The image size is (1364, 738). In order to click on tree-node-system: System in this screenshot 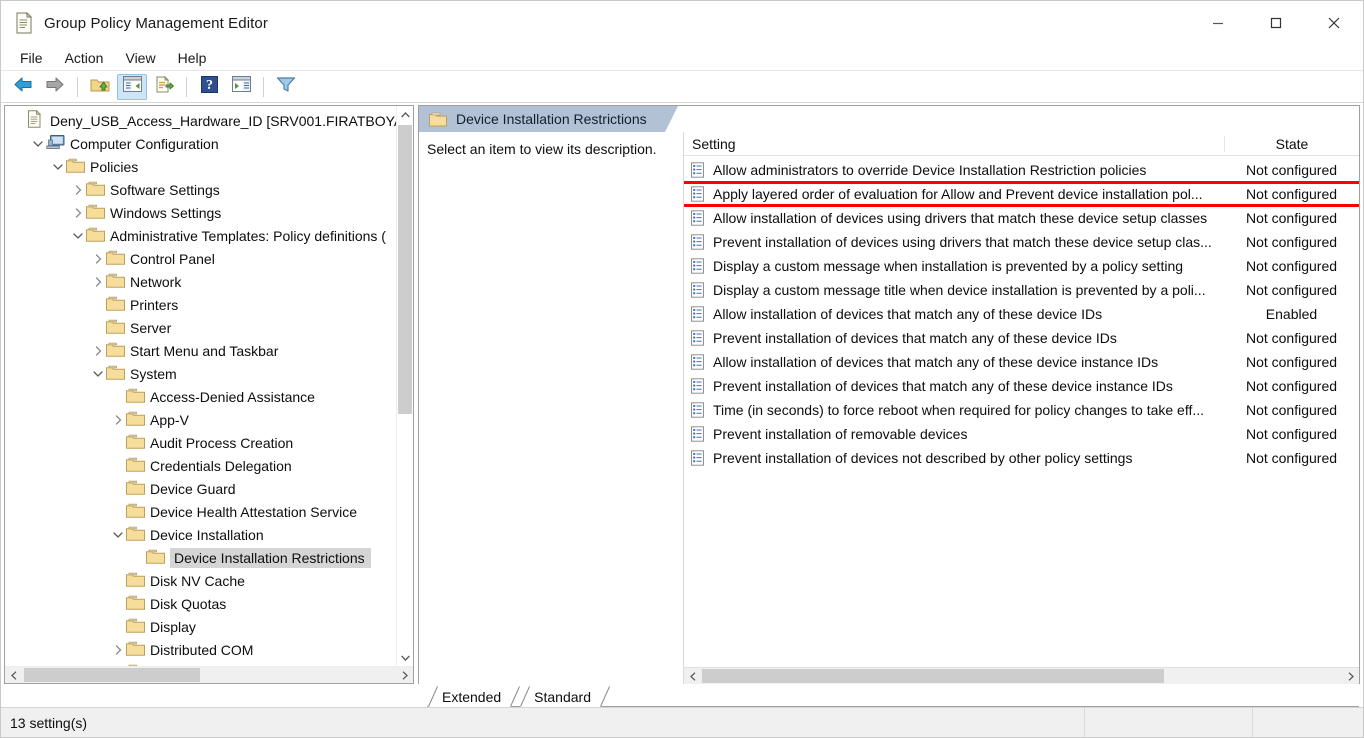, I will do `click(200, 373)`.